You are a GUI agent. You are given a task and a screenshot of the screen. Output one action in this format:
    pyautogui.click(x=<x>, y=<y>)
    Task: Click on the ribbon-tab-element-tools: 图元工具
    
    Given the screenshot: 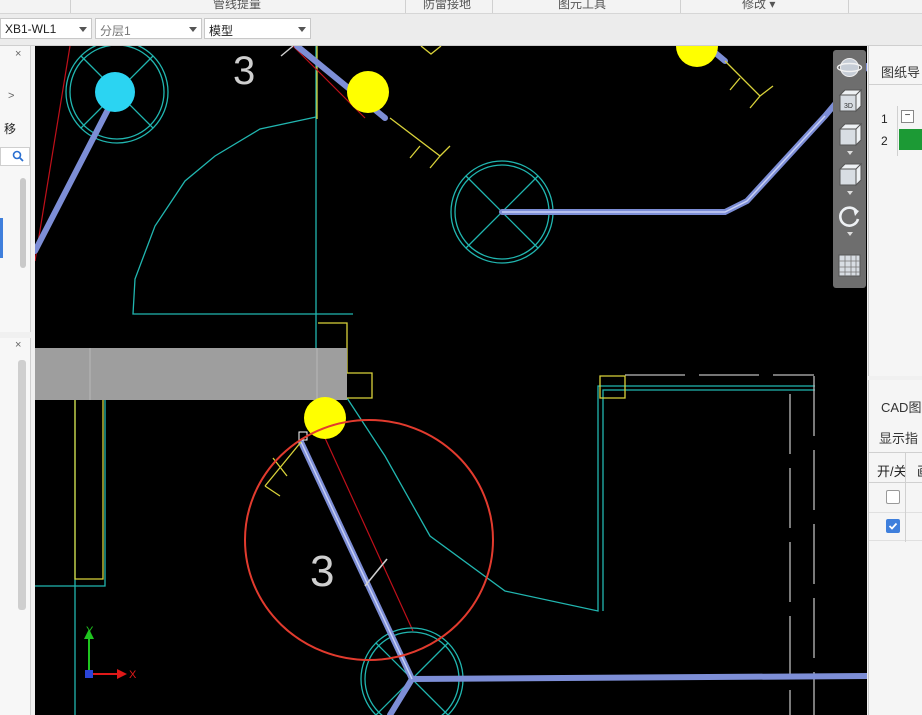 What is the action you would take?
    pyautogui.click(x=582, y=6)
    